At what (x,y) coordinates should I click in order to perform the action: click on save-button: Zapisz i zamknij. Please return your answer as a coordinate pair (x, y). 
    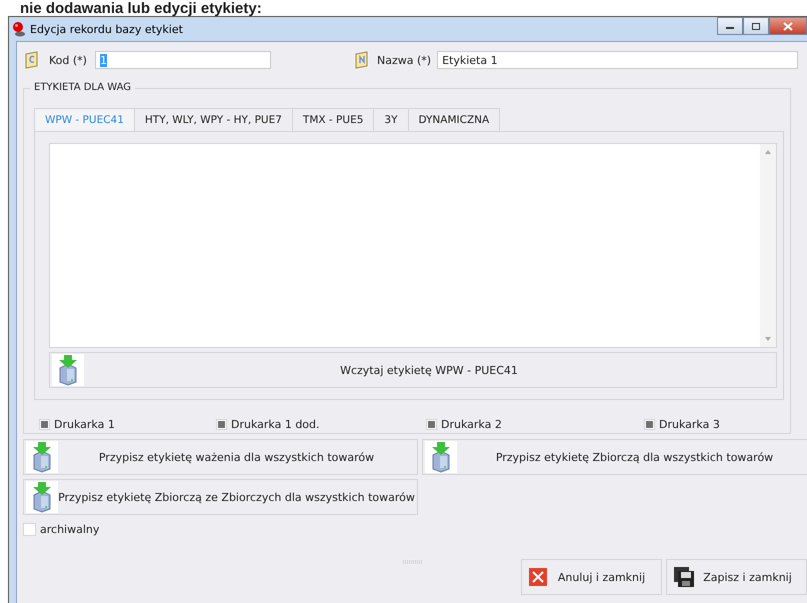
    Looking at the image, I should click on (736, 577).